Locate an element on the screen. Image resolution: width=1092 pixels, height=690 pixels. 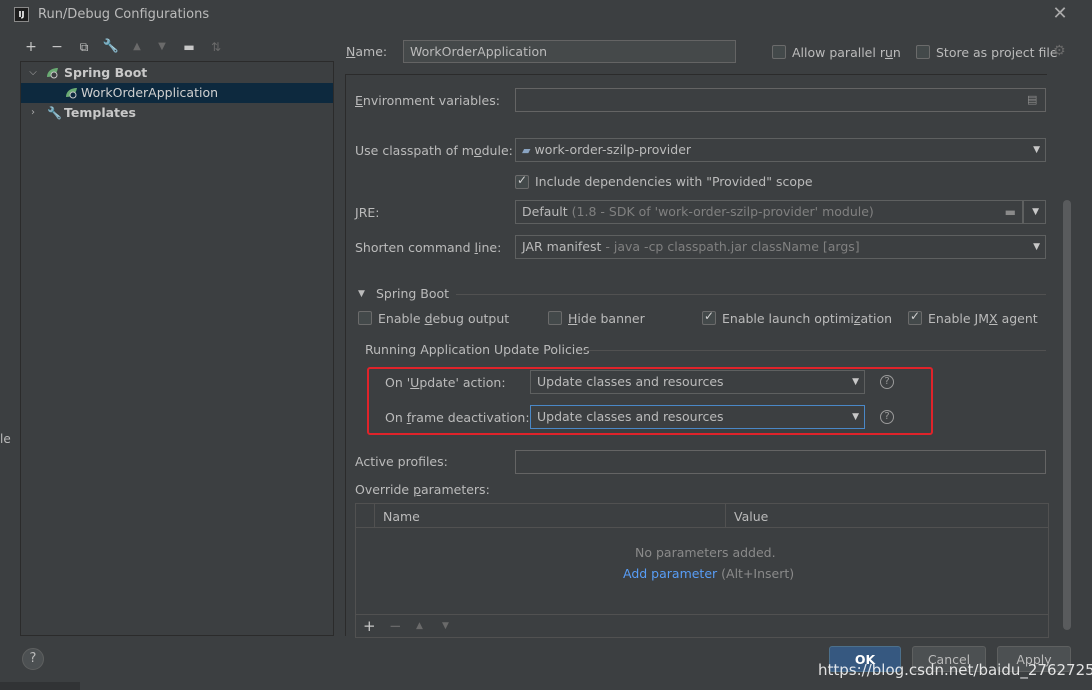
tree-node-workorderapplication: WorkOrderApplication is located at coordinates (177, 93).